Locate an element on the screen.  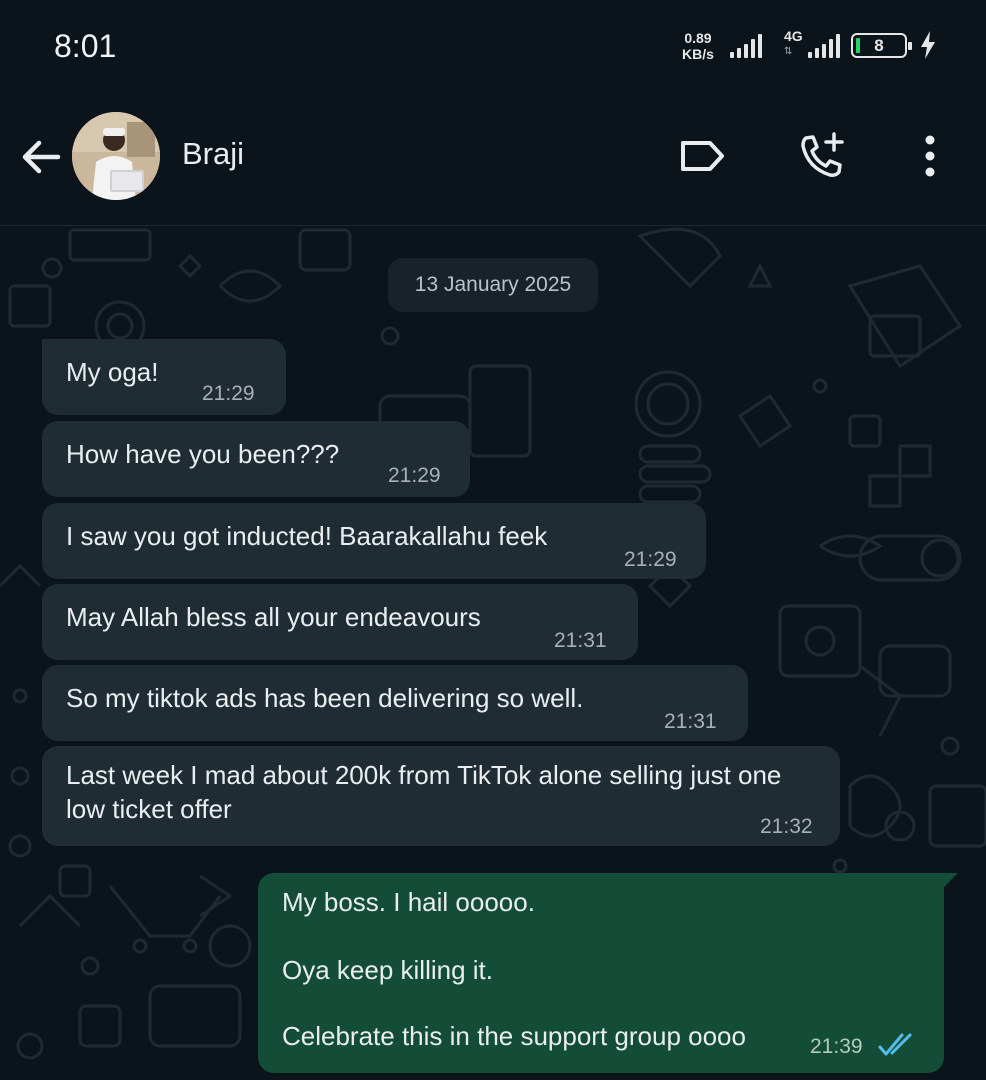
date-chip: 13 January 2025 is located at coordinates (493, 285).